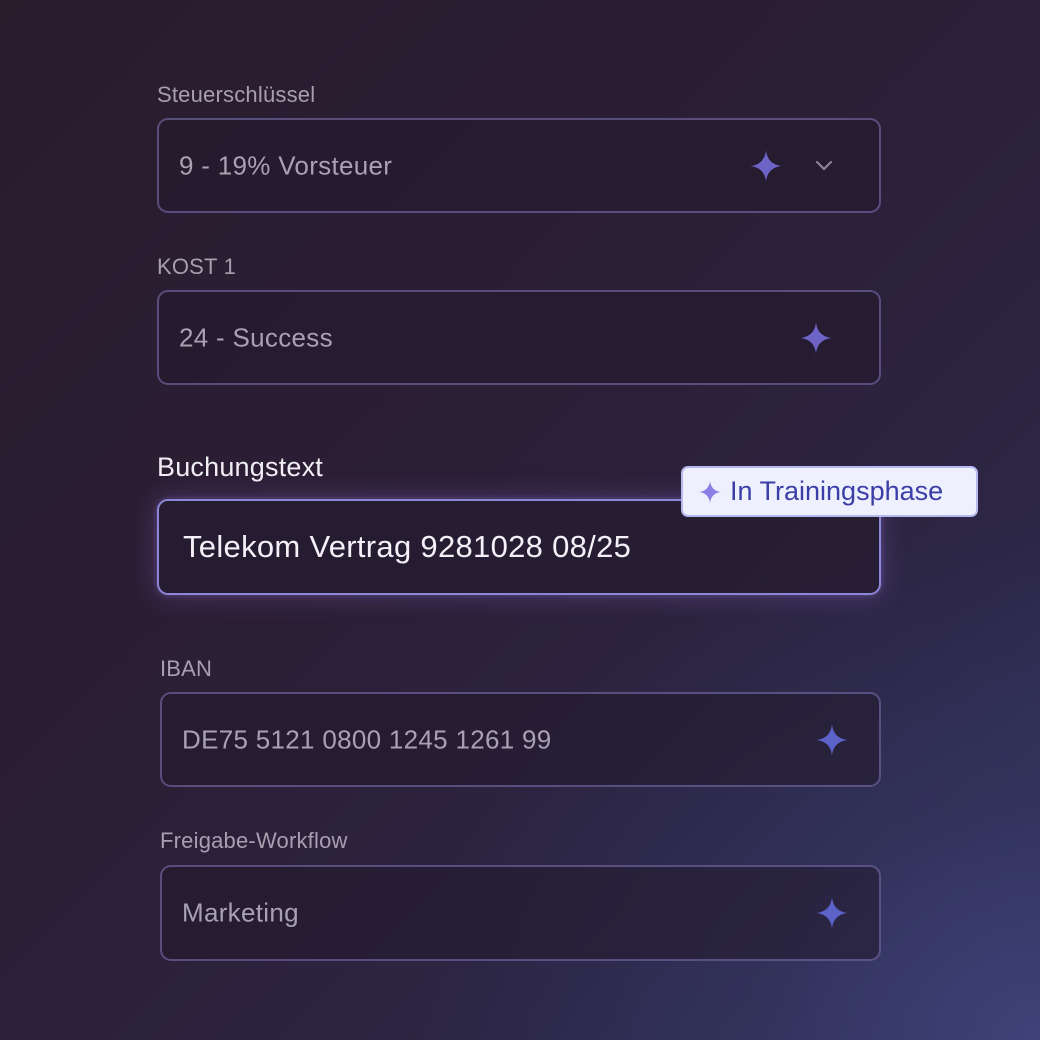 Image resolution: width=1040 pixels, height=1040 pixels. Describe the element at coordinates (286, 165) in the screenshot. I see `steuerschluessel-value: 9 - 19% Vorsteuer` at that location.